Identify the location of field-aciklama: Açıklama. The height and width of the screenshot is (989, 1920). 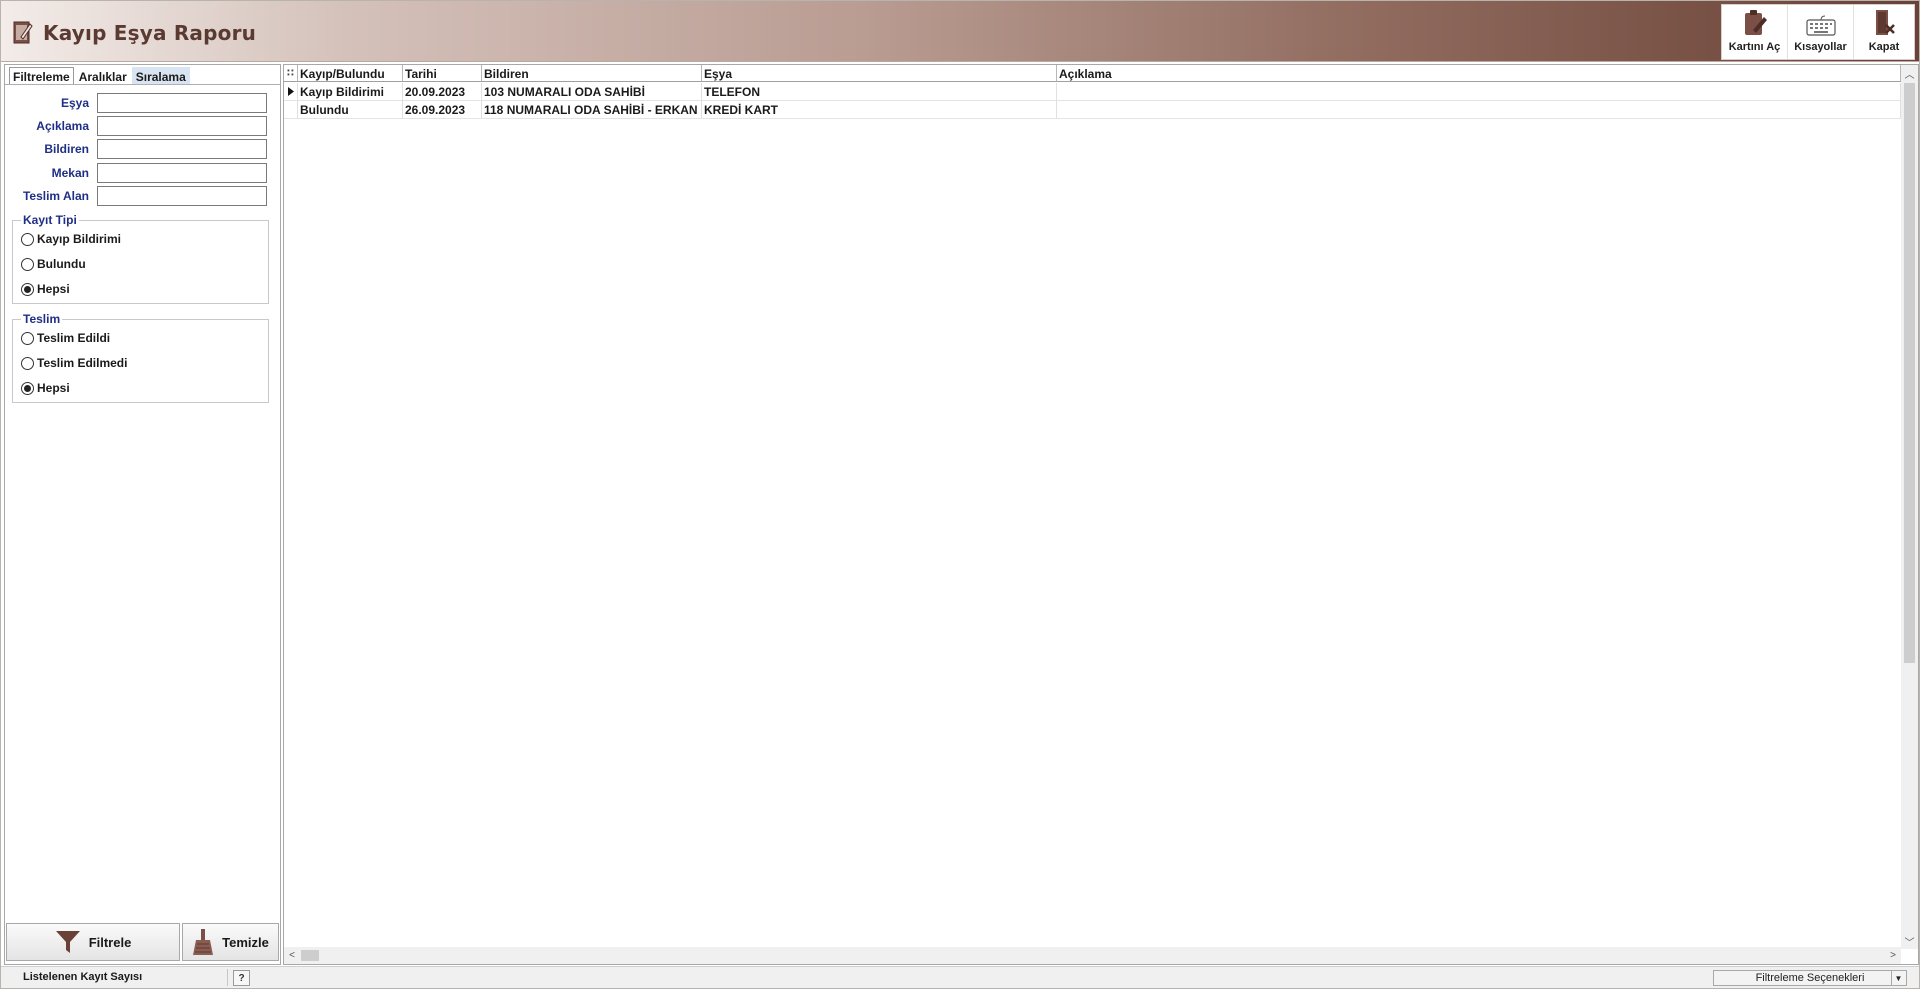
(140, 126).